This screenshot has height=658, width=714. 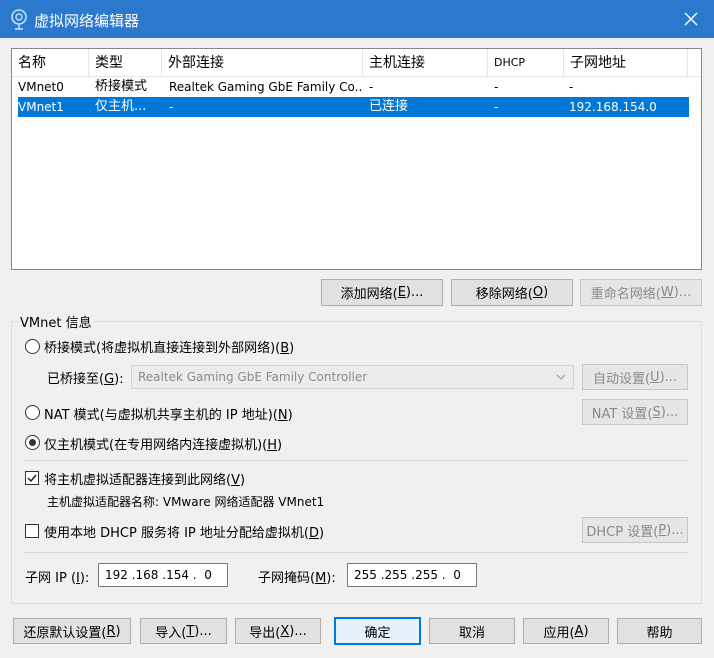 I want to click on cell-host: 已连接, so click(x=389, y=106).